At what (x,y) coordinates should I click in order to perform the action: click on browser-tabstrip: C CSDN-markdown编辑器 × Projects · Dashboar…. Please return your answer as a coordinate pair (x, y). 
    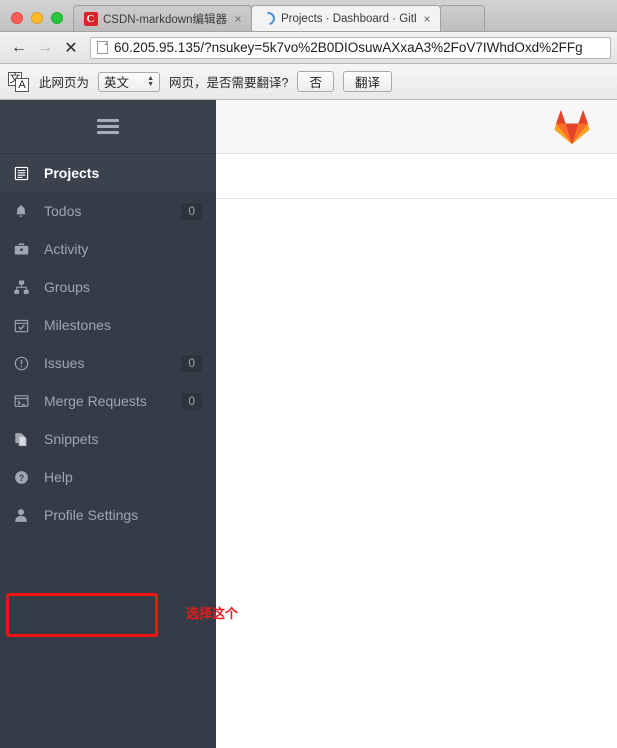
    Looking at the image, I should click on (308, 16).